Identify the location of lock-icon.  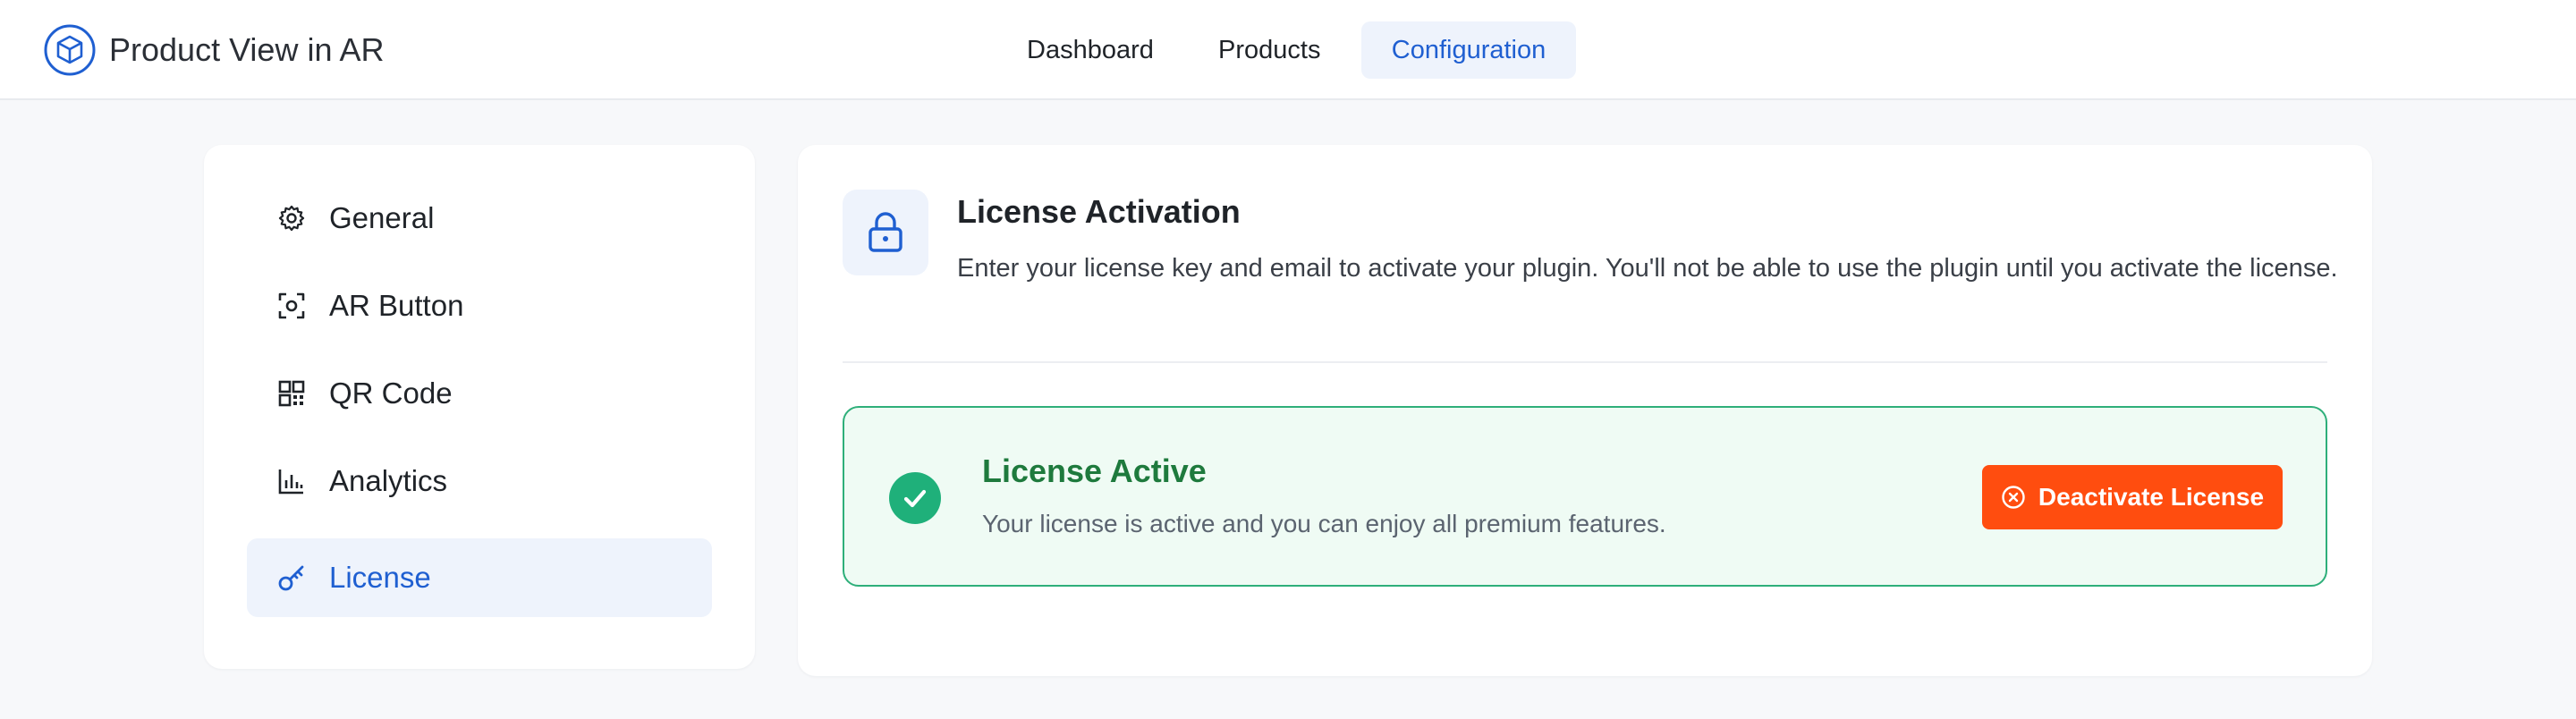
(885, 232).